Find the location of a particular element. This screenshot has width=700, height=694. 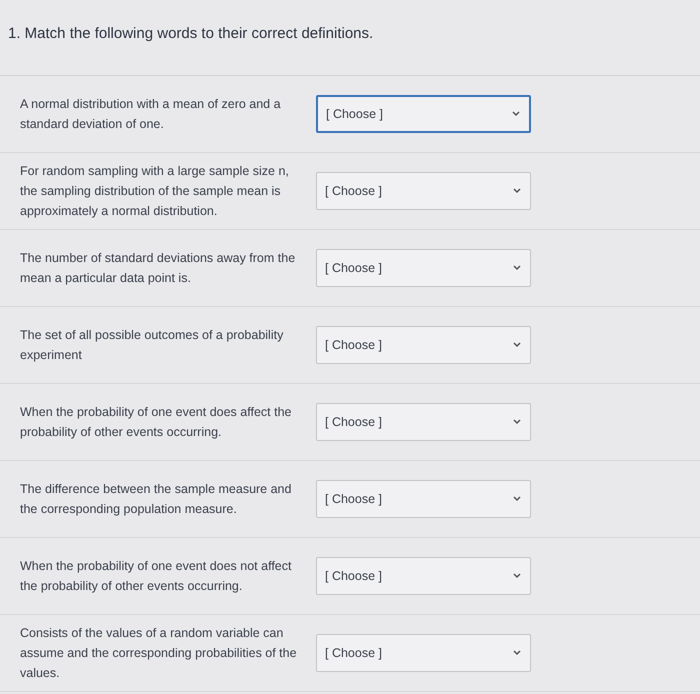

definition-text: For random sampling with a large sample size n, the sampling distribution of the sample mean is approximately a normal distribution. is located at coordinates (155, 191).